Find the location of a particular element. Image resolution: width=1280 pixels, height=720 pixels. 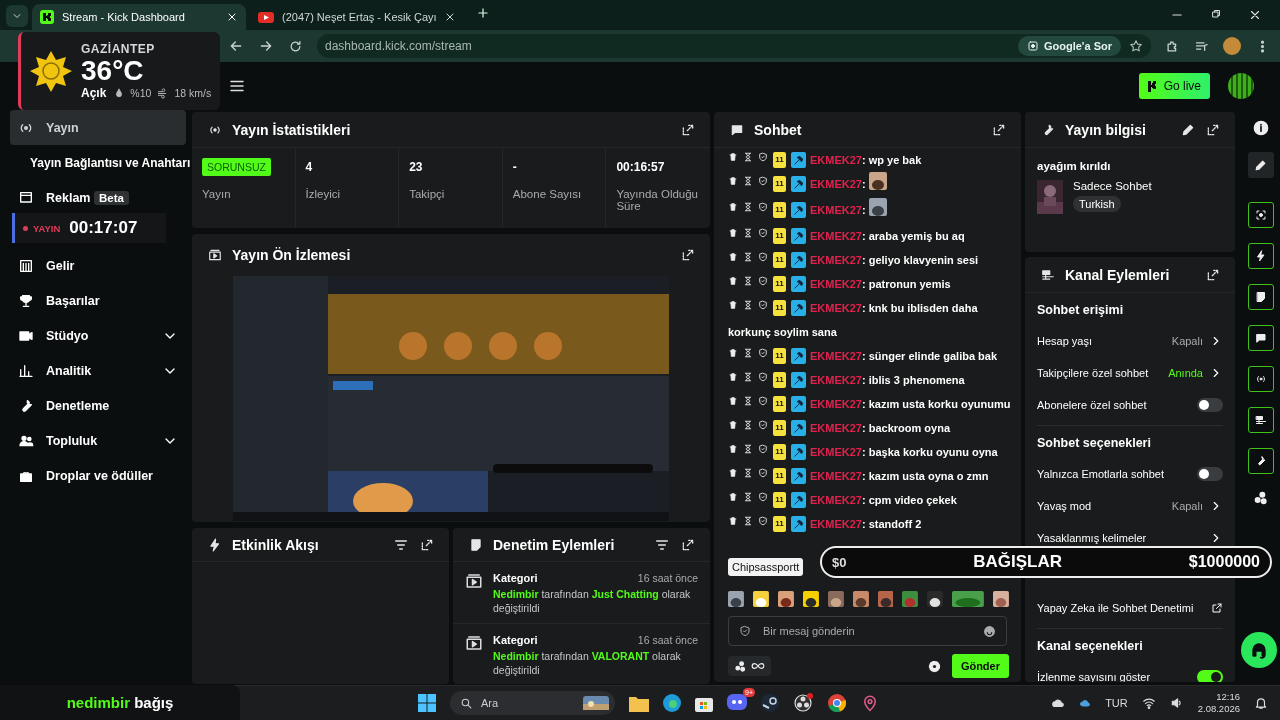

browser-tab: (2047) Neşet Ertaş - Kesik Çayı is located at coordinates (357, 17).